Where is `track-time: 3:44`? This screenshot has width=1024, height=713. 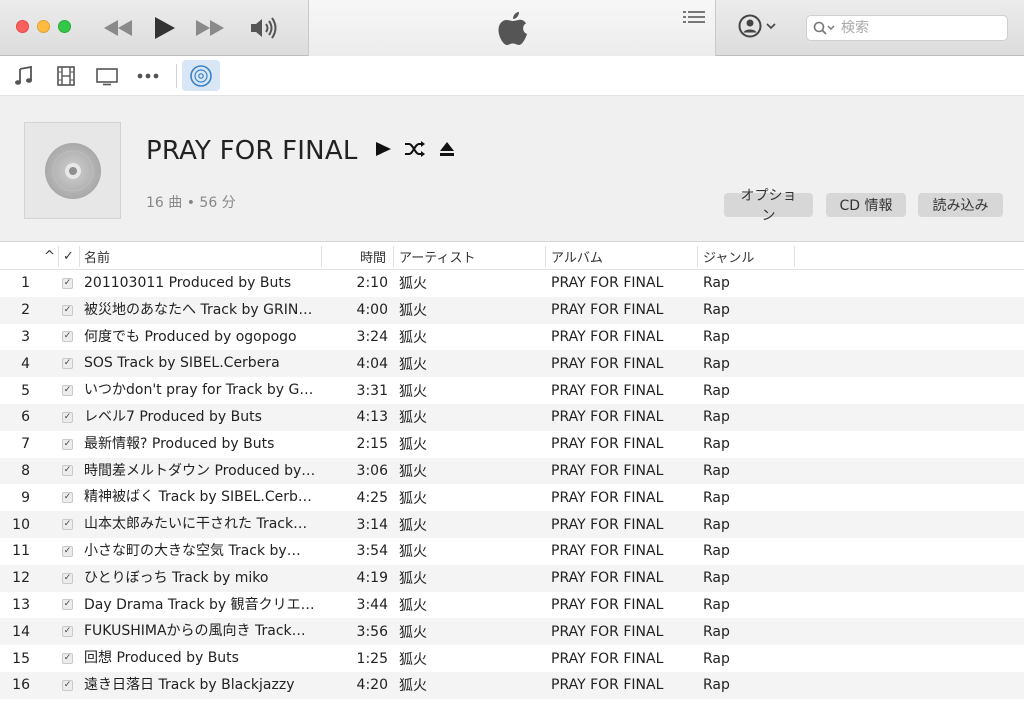 track-time: 3:44 is located at coordinates (372, 604).